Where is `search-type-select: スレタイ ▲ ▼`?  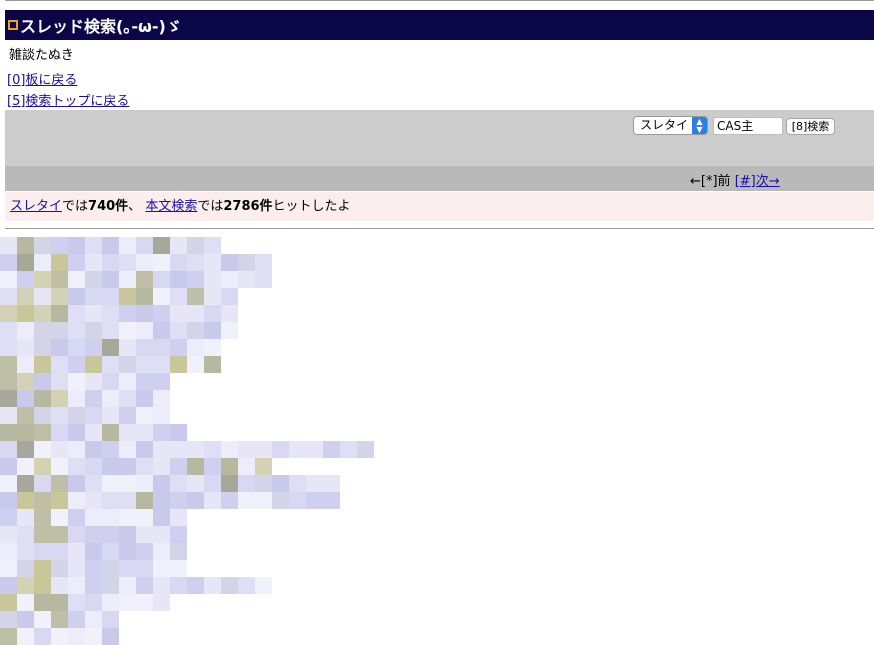
search-type-select: スレタイ ▲ ▼ is located at coordinates (670, 125).